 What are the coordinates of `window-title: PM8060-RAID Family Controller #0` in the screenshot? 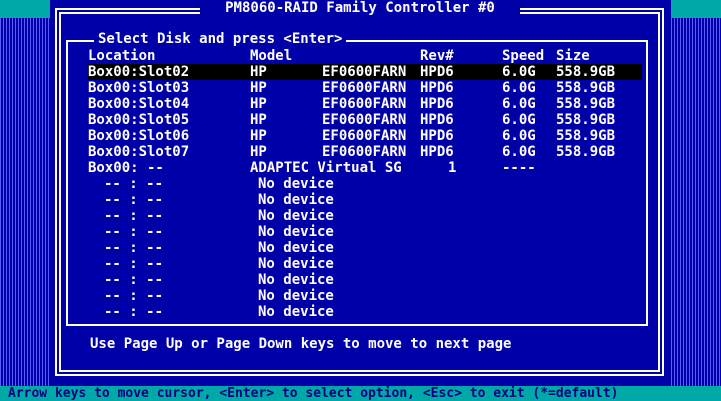 It's located at (360, 8).